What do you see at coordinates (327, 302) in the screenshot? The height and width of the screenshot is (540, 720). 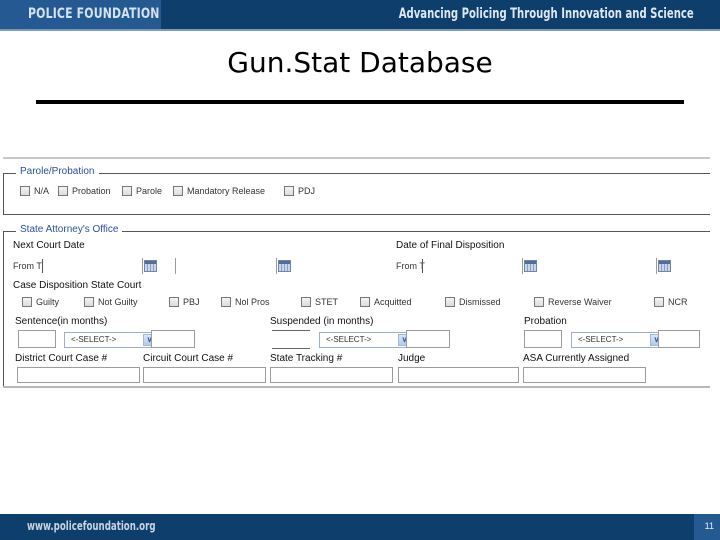 I see `checkbox-label: STET` at bounding box center [327, 302].